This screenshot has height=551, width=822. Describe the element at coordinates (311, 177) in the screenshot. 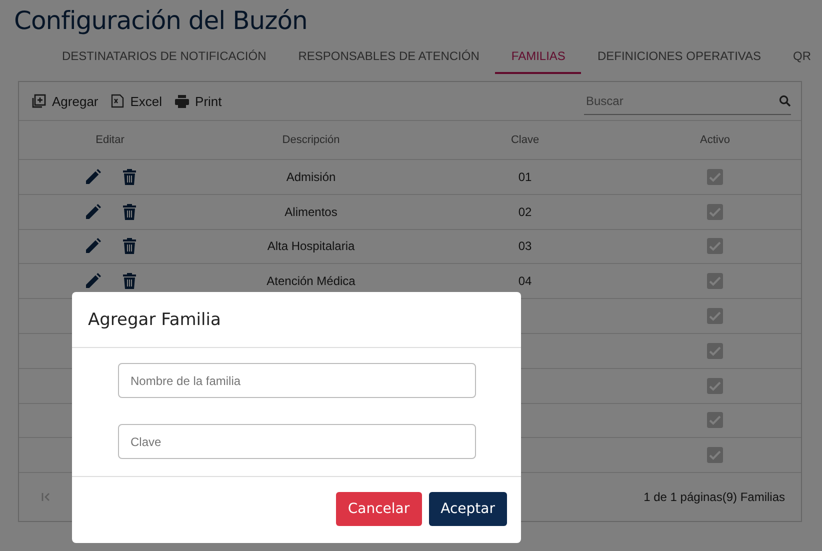

I see `table-cell: Admisión` at that location.